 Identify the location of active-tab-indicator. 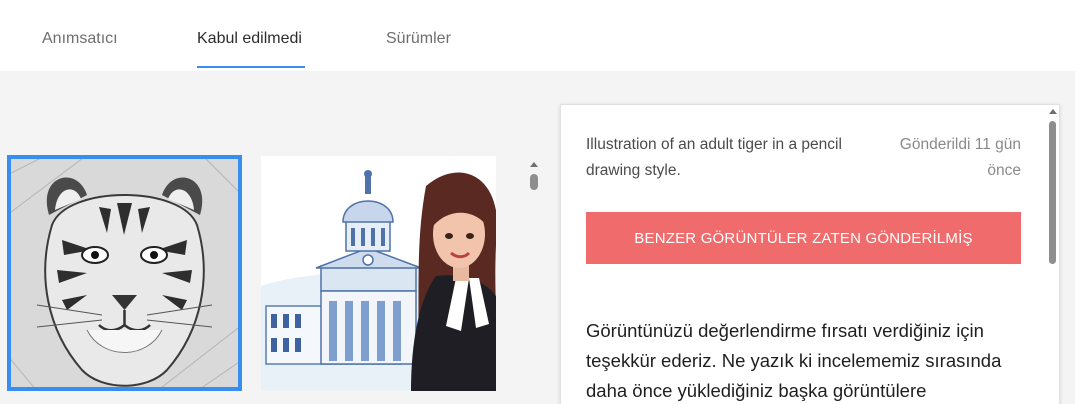
(251, 67).